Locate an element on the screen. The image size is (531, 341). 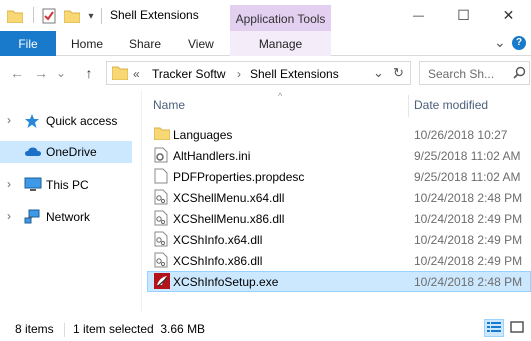
address-bar: « Tracker Softw › Shell Extensions ⌄ ↻ is located at coordinates (258, 73).